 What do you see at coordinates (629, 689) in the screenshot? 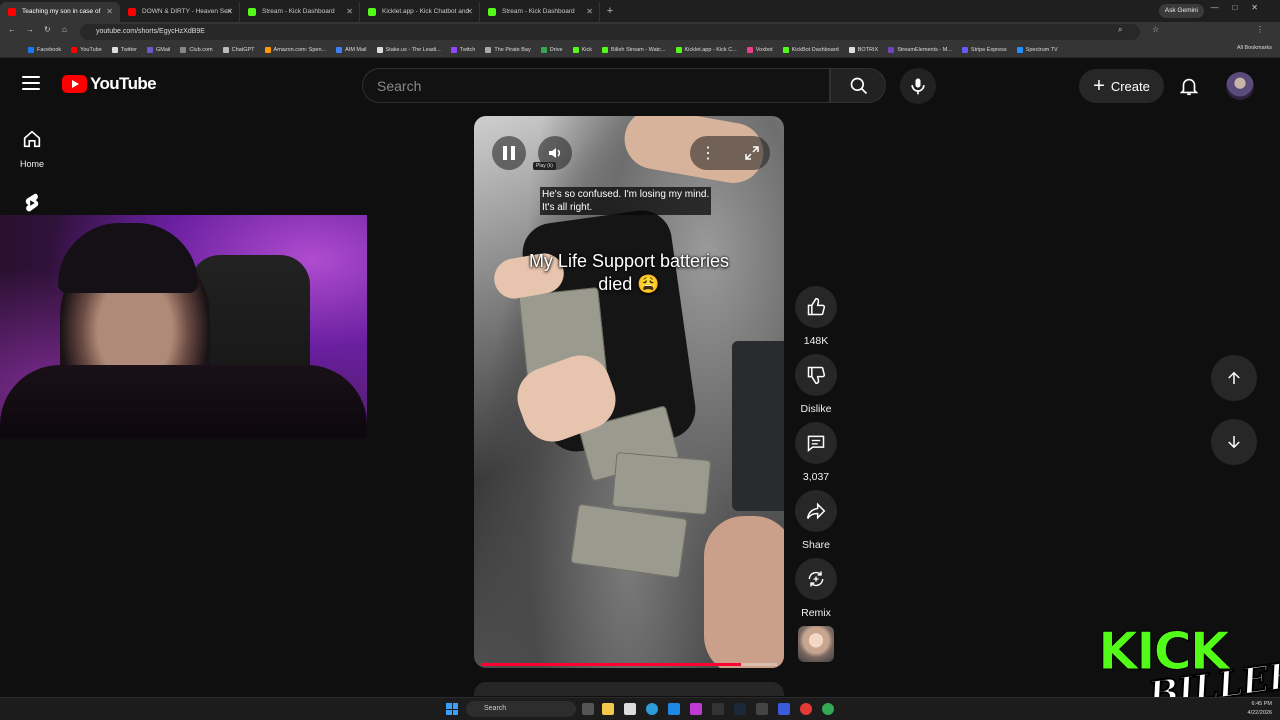
I see `next-short-preview` at bounding box center [629, 689].